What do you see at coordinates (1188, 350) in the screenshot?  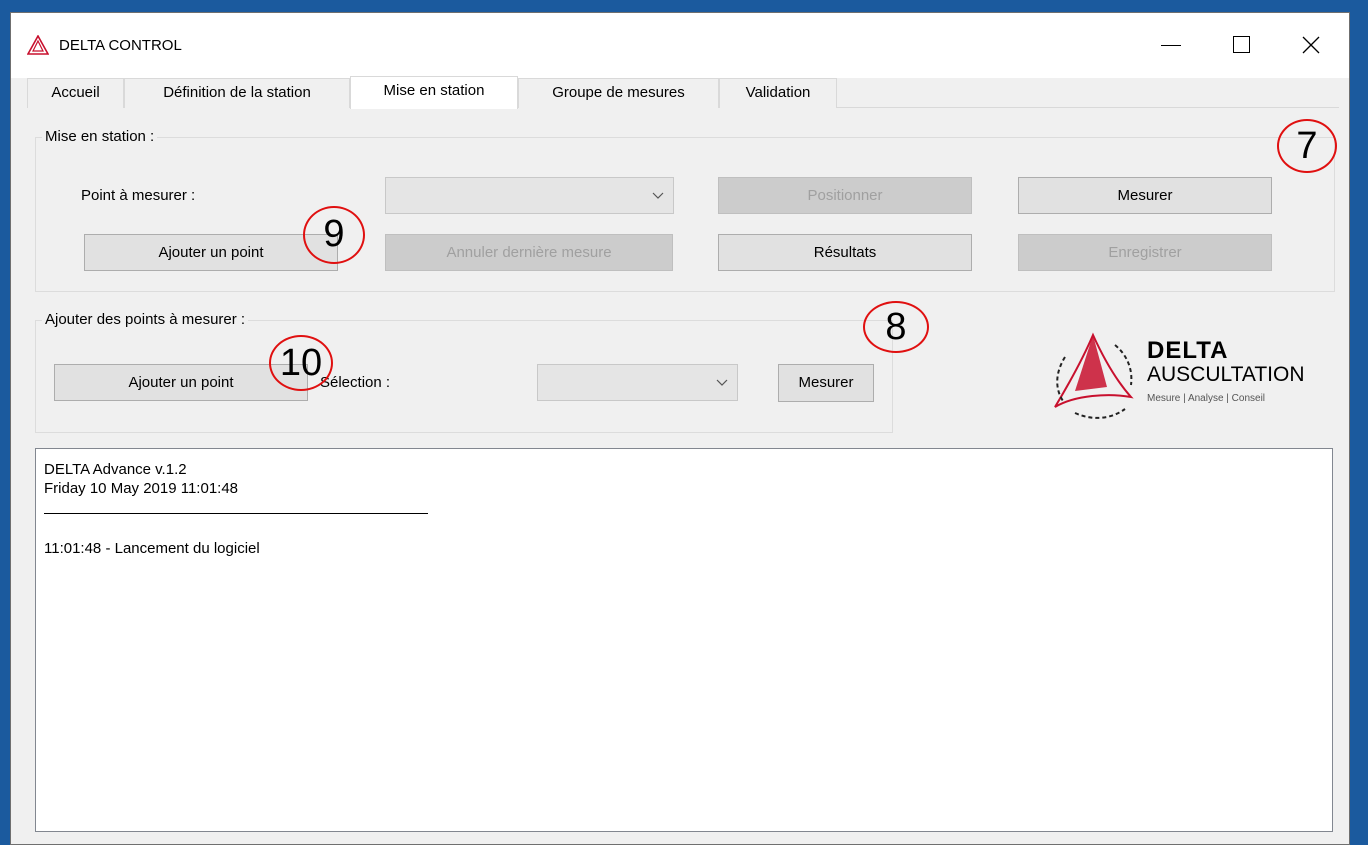 I see `logo-title: DELTA` at bounding box center [1188, 350].